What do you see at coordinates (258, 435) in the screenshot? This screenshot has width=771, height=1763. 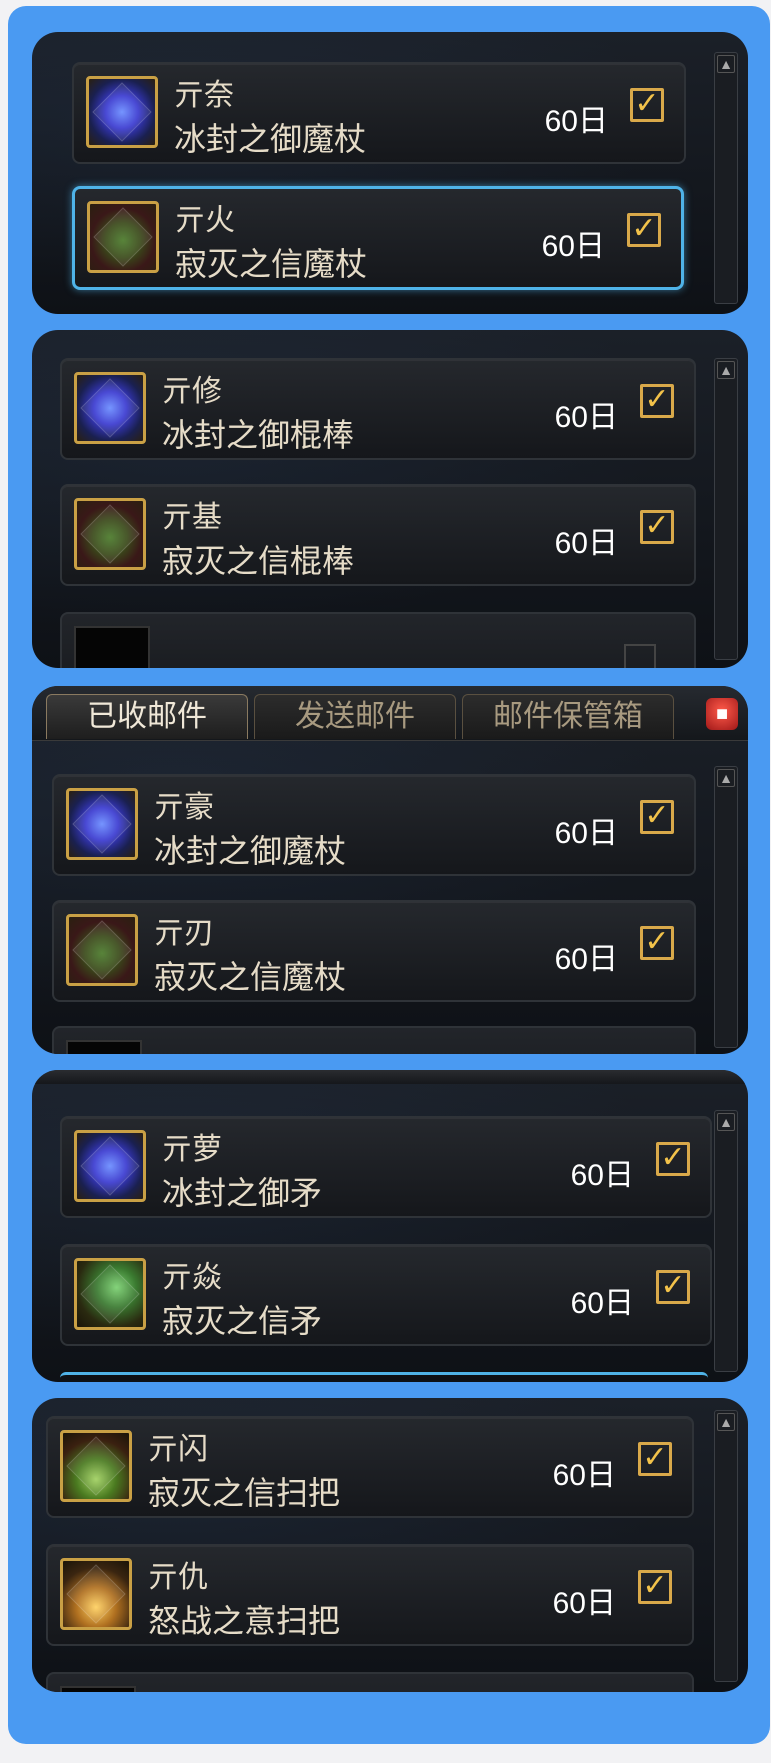 I see `item-name: 冰封之御棍棒` at bounding box center [258, 435].